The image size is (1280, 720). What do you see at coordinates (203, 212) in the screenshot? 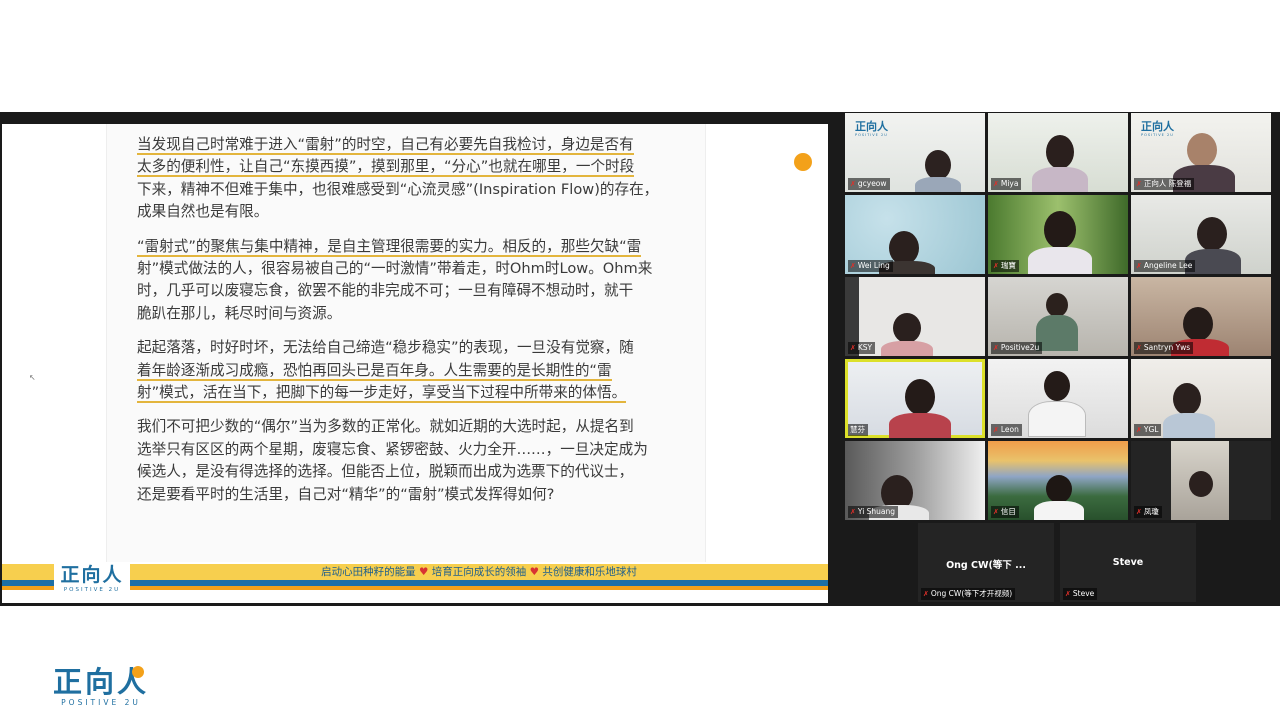
I see `slide-line: 成果自然也是有限。` at bounding box center [203, 212].